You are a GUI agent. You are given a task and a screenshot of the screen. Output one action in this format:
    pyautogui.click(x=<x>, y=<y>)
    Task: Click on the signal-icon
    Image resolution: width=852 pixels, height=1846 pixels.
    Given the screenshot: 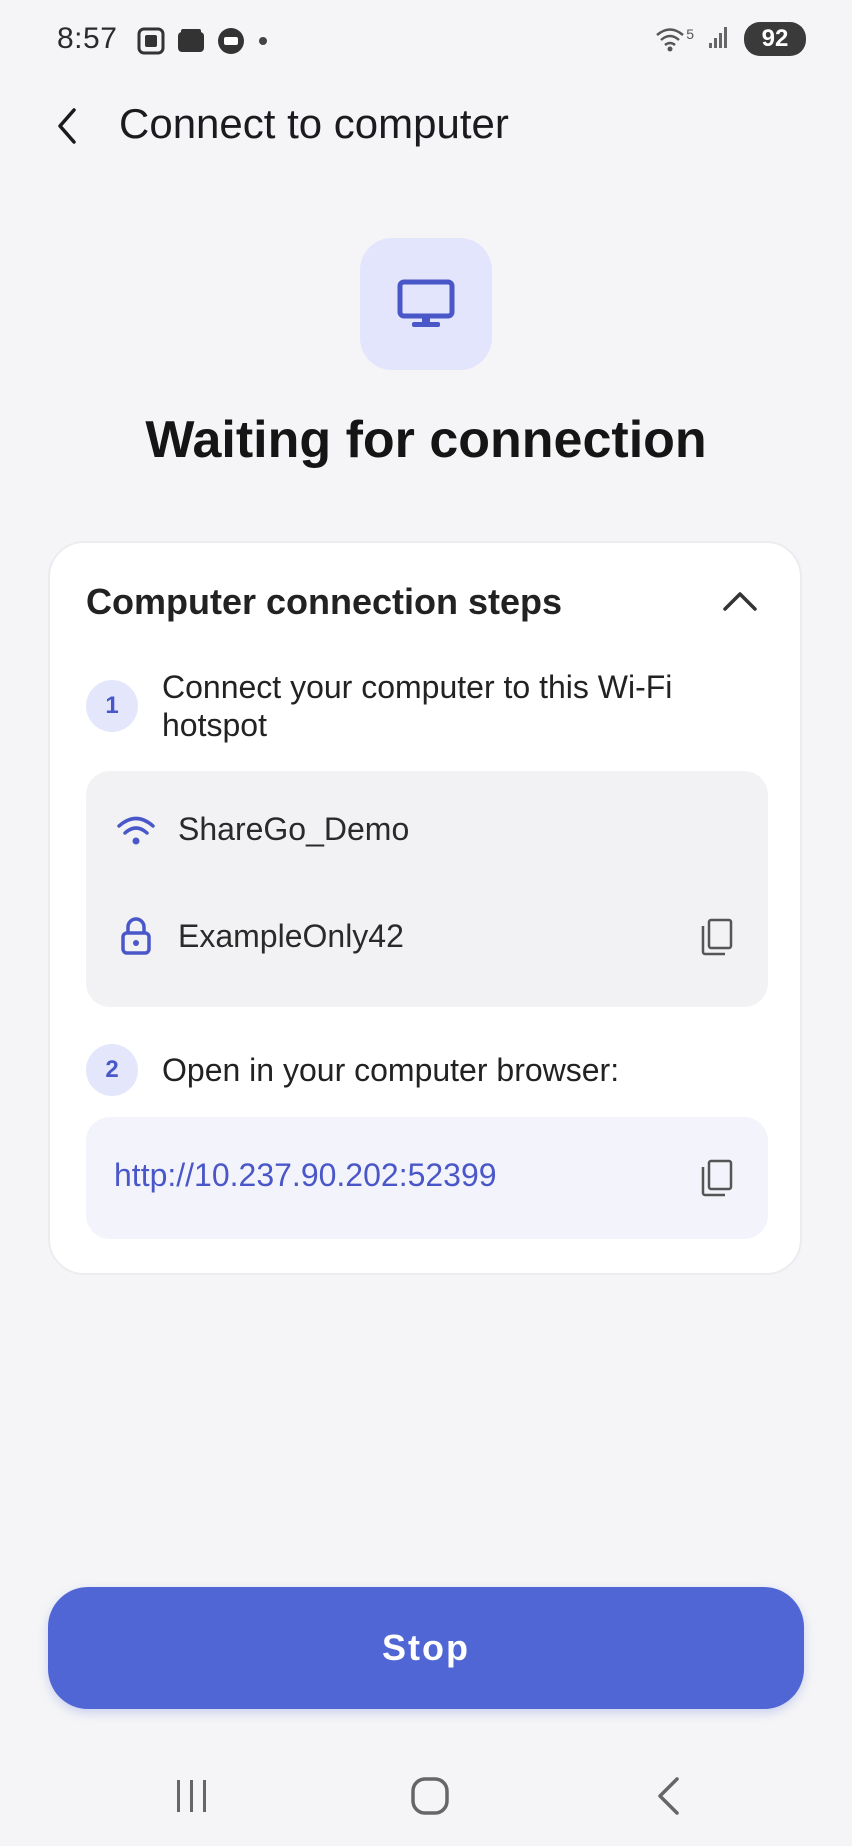 What is the action you would take?
    pyautogui.click(x=719, y=39)
    